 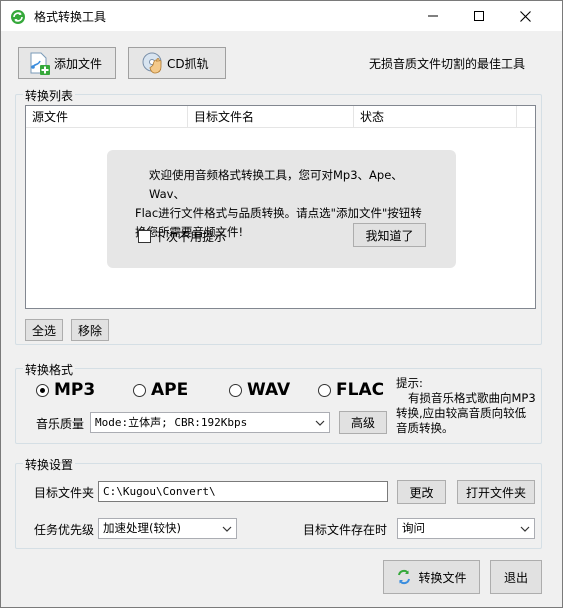 What do you see at coordinates (409, 383) in the screenshot?
I see `hint-title: 提示:` at bounding box center [409, 383].